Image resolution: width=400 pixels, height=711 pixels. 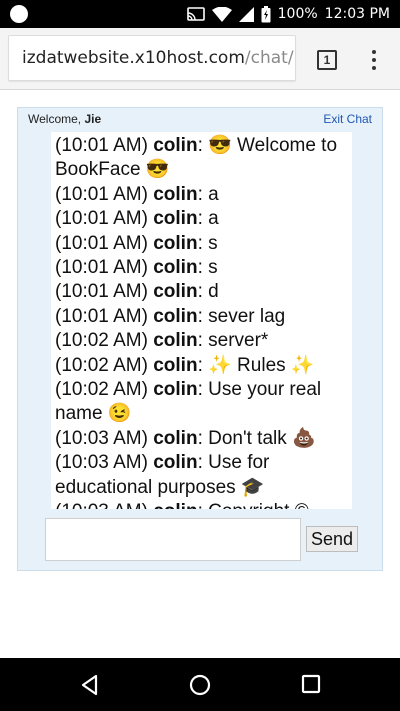 I want to click on message-input, so click(x=173, y=539).